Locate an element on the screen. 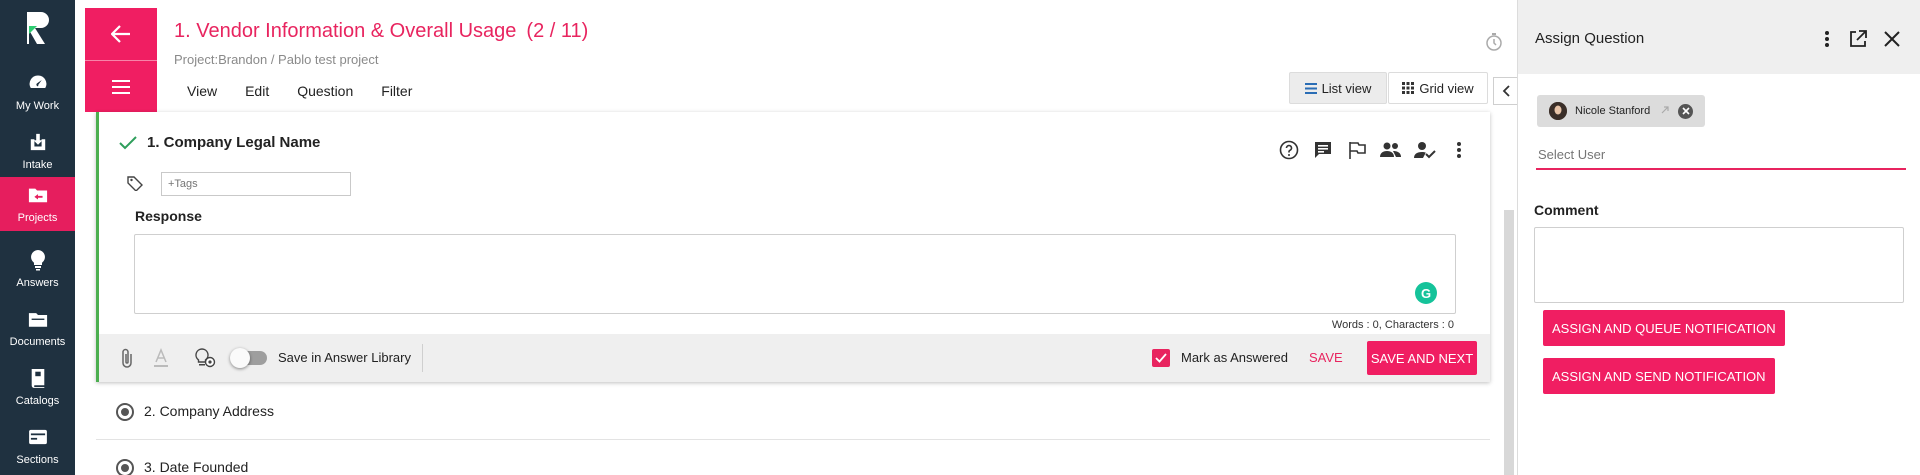  vertical-scrollbar is located at coordinates (1509, 342).